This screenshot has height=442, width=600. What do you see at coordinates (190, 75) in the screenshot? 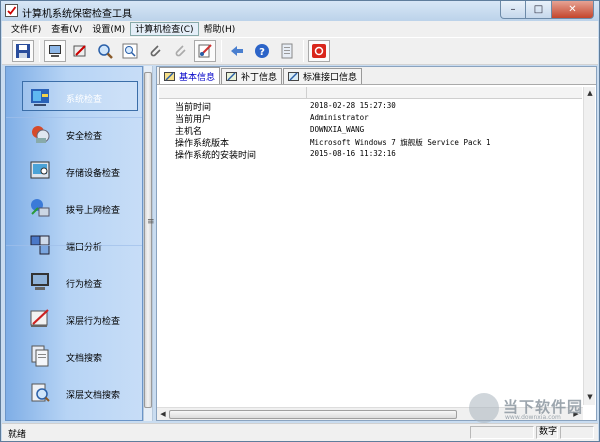
I see `tab-basic-info: 基本信息` at bounding box center [190, 75].